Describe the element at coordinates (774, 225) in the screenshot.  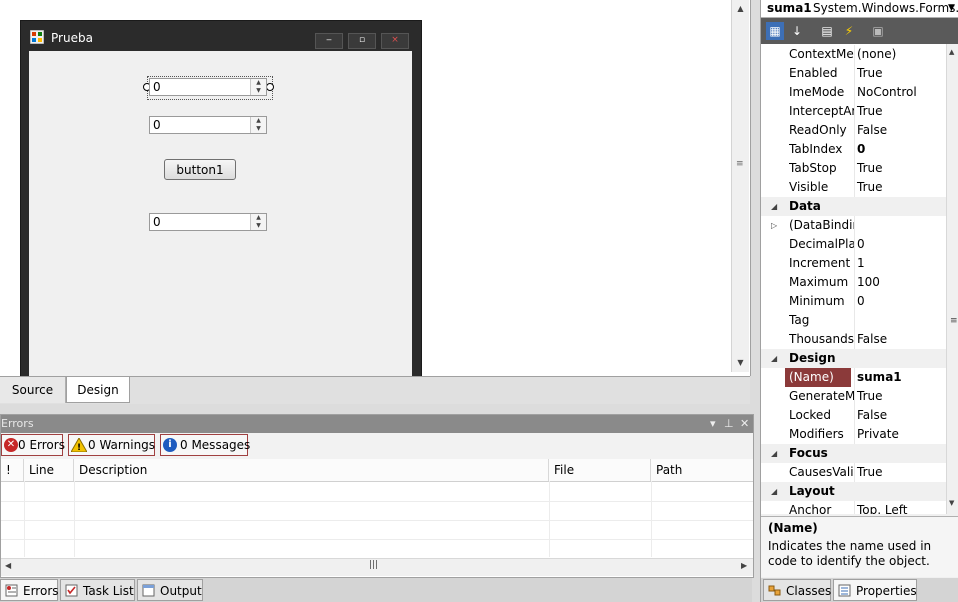
I see `expand-icon: ▷` at that location.